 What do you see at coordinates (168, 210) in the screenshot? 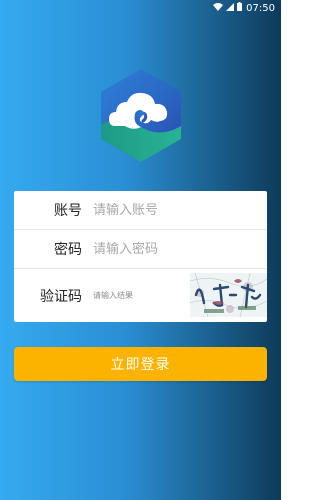
I see `account-input` at bounding box center [168, 210].